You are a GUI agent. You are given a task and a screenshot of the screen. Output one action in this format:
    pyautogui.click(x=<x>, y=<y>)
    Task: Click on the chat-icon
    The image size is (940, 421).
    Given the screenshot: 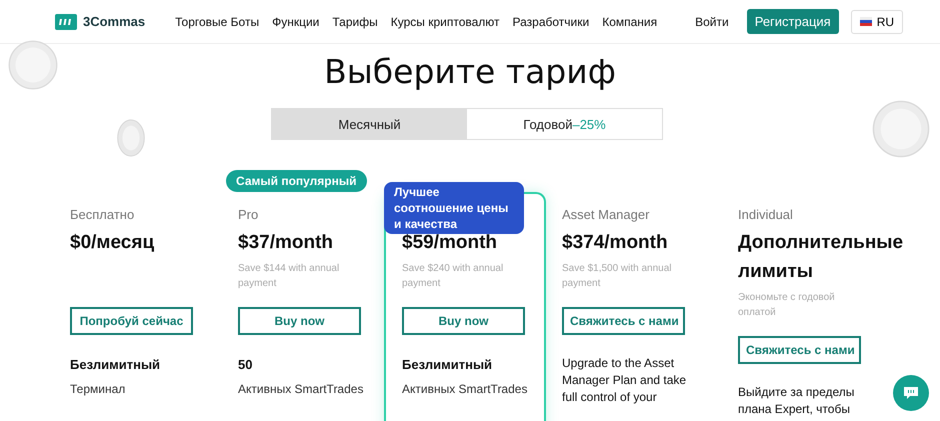 What is the action you would take?
    pyautogui.click(x=911, y=393)
    